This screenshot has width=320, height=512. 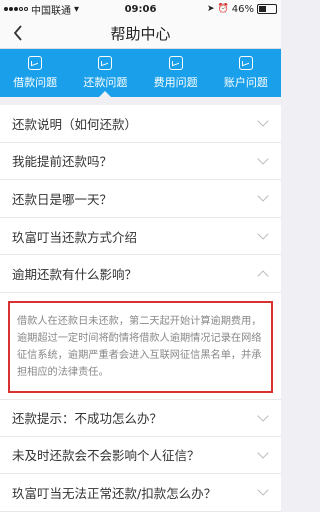 I want to click on faq-question: 逾期还款有什么影响？, so click(x=75, y=275).